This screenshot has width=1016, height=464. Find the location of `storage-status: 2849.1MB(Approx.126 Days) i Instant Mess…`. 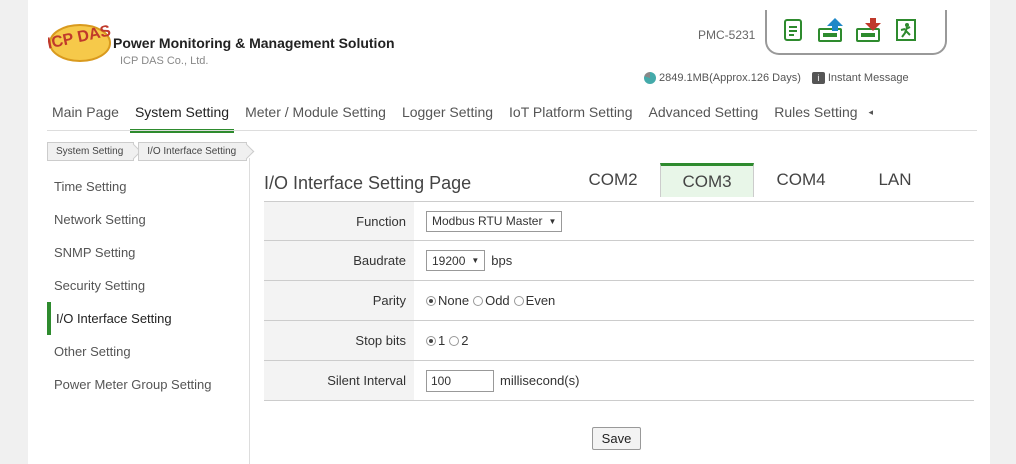

storage-status: 2849.1MB(Approx.126 Days) i Instant Mess… is located at coordinates (776, 78).